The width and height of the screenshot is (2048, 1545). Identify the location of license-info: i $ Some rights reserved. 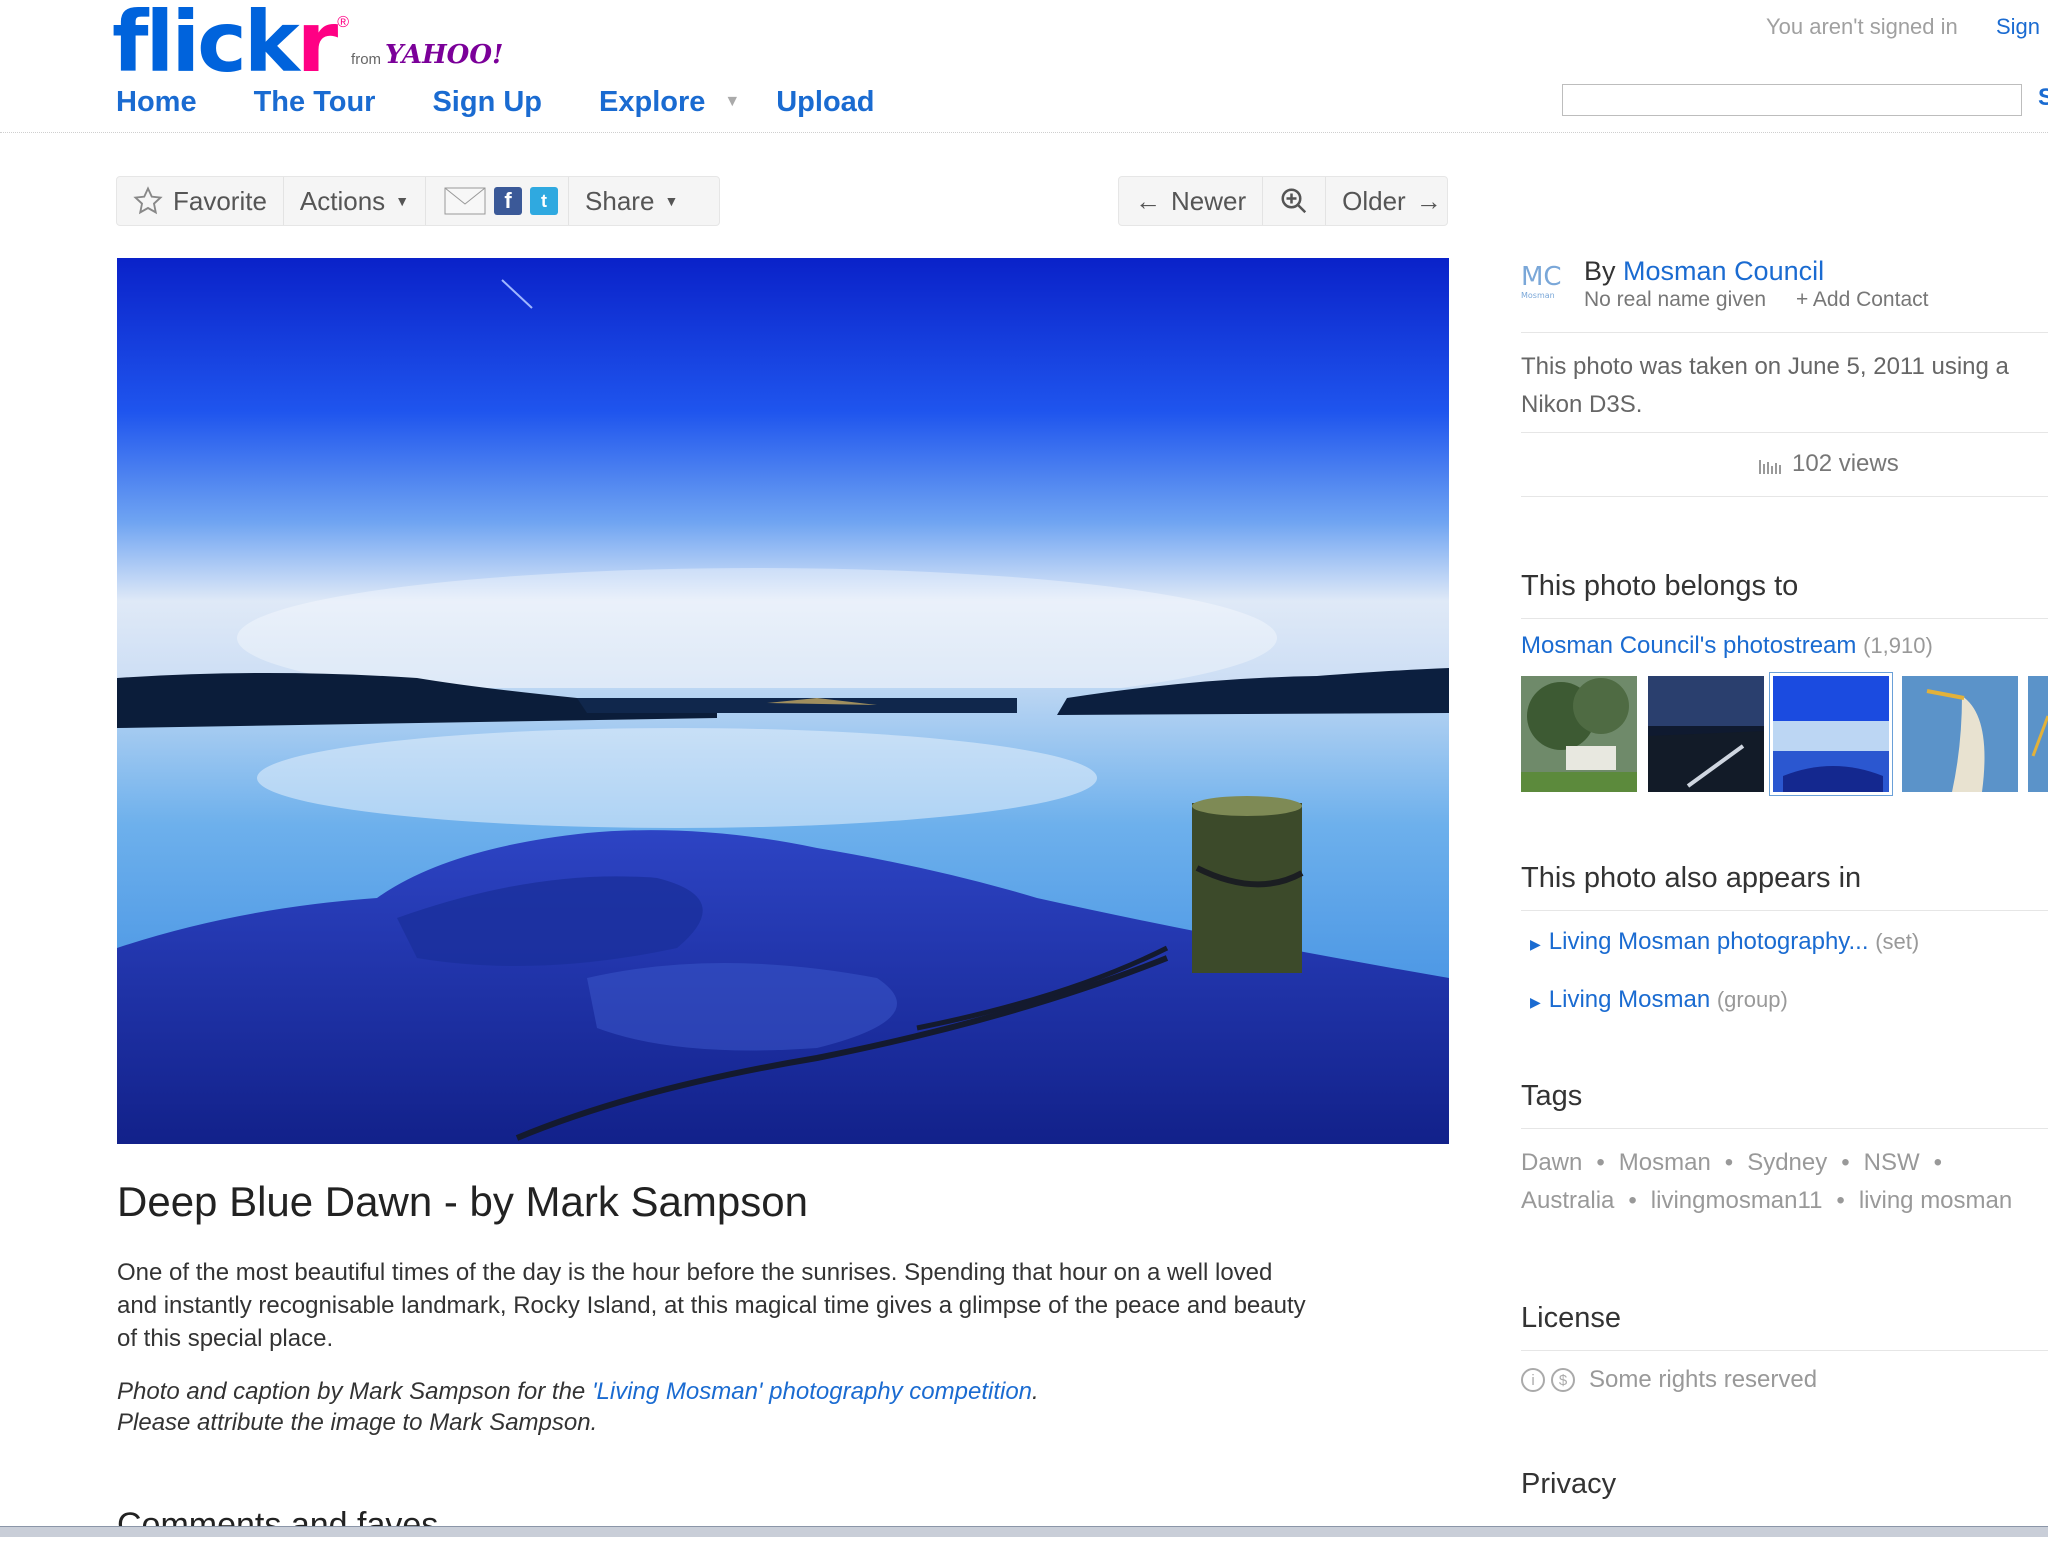
(1669, 1380).